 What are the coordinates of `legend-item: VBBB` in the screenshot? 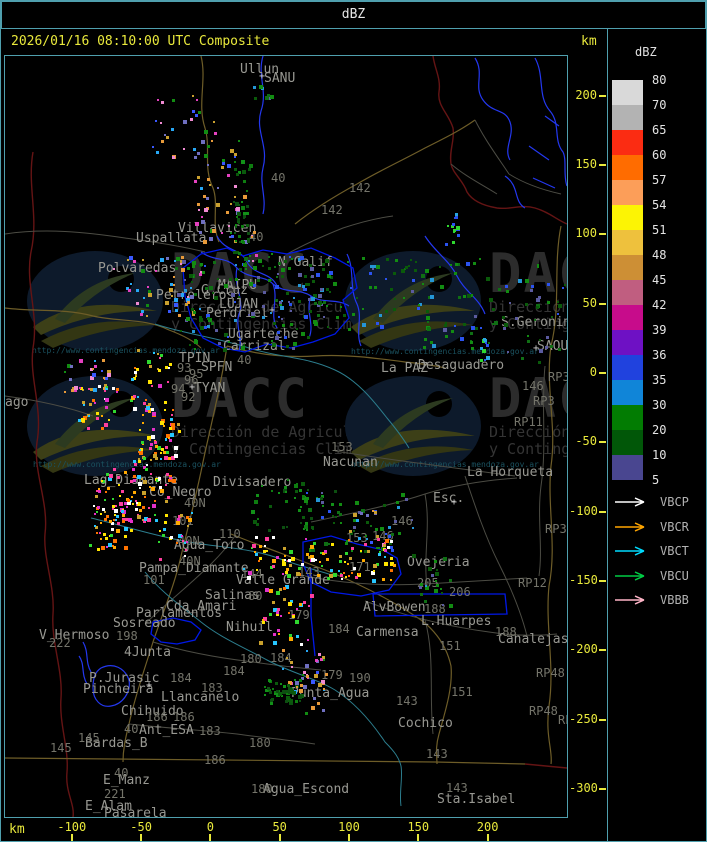 It's located at (651, 600).